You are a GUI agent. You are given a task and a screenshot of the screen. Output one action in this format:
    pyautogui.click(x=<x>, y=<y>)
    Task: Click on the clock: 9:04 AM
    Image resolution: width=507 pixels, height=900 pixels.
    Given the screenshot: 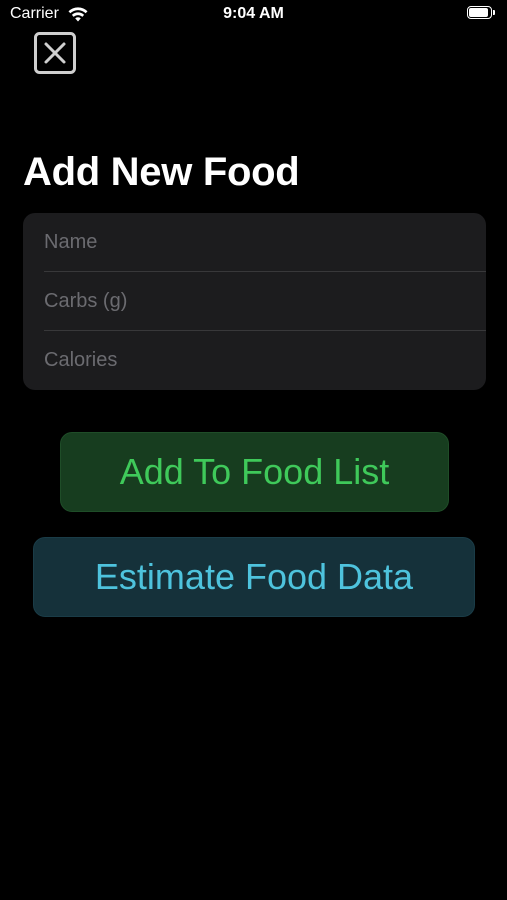 What is the action you would take?
    pyautogui.click(x=253, y=13)
    